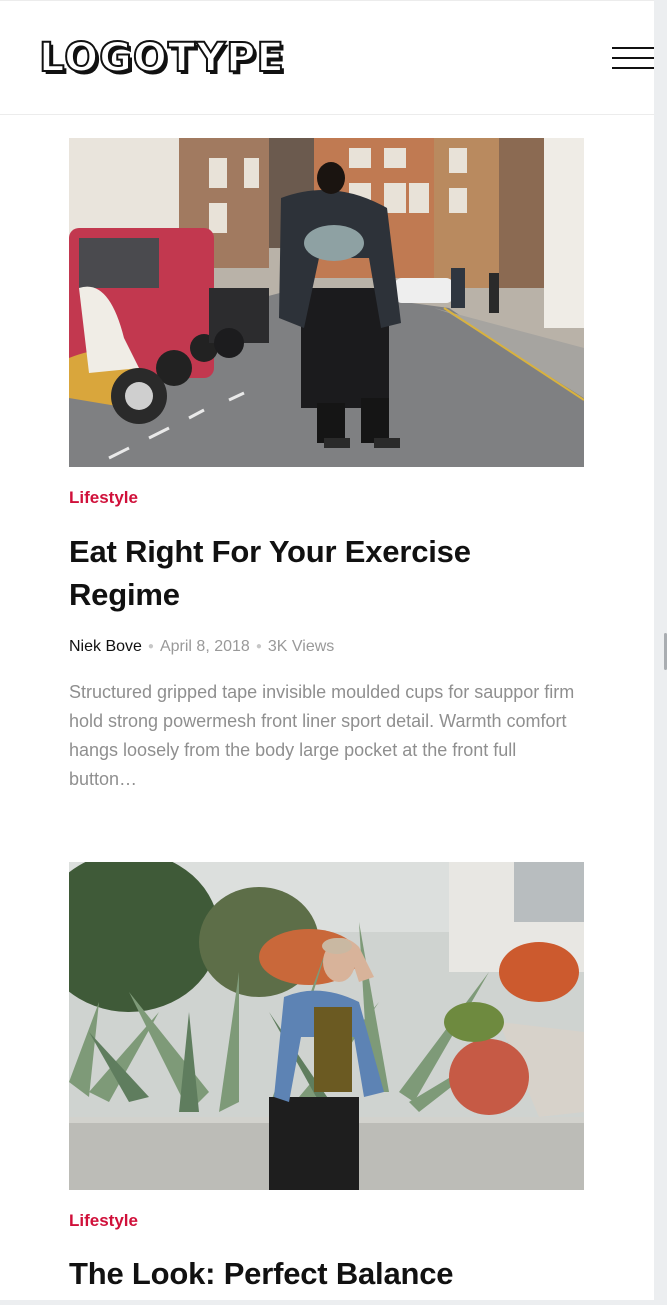 Image resolution: width=667 pixels, height=1305 pixels. I want to click on hamburger-menu-icon, so click(633, 58).